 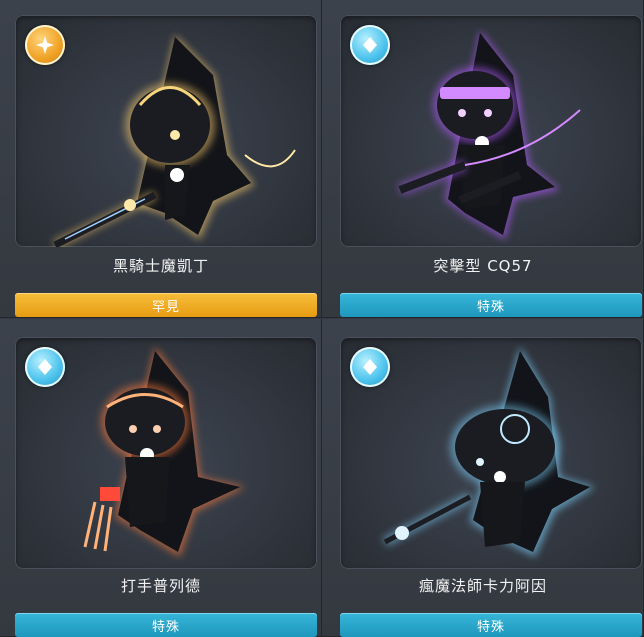 I want to click on rarity-tag: 罕見, so click(x=166, y=305).